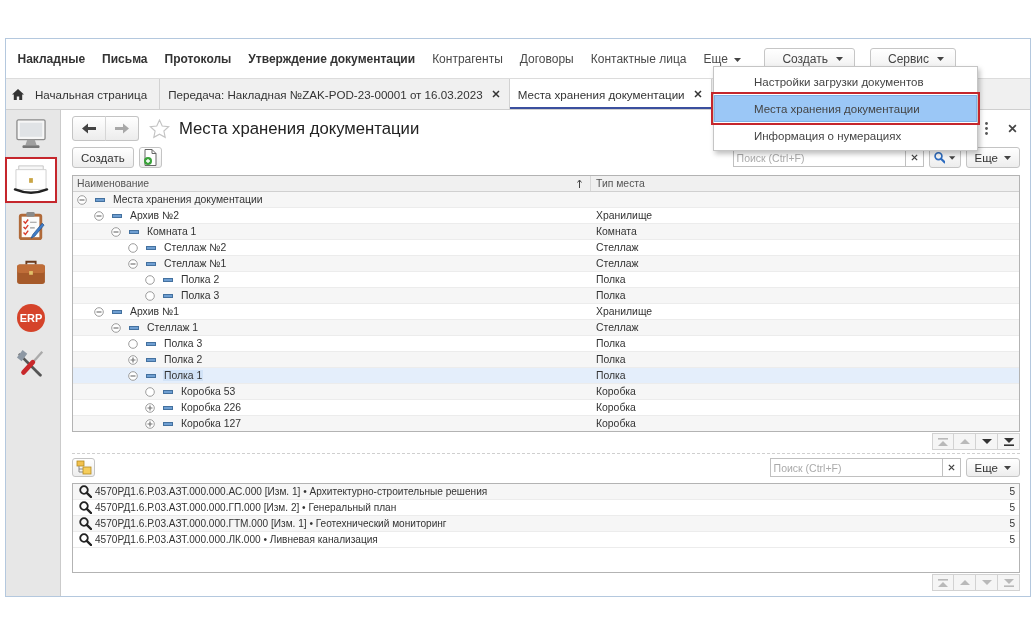 The image size is (1034, 635). I want to click on star-icon, so click(159, 128).